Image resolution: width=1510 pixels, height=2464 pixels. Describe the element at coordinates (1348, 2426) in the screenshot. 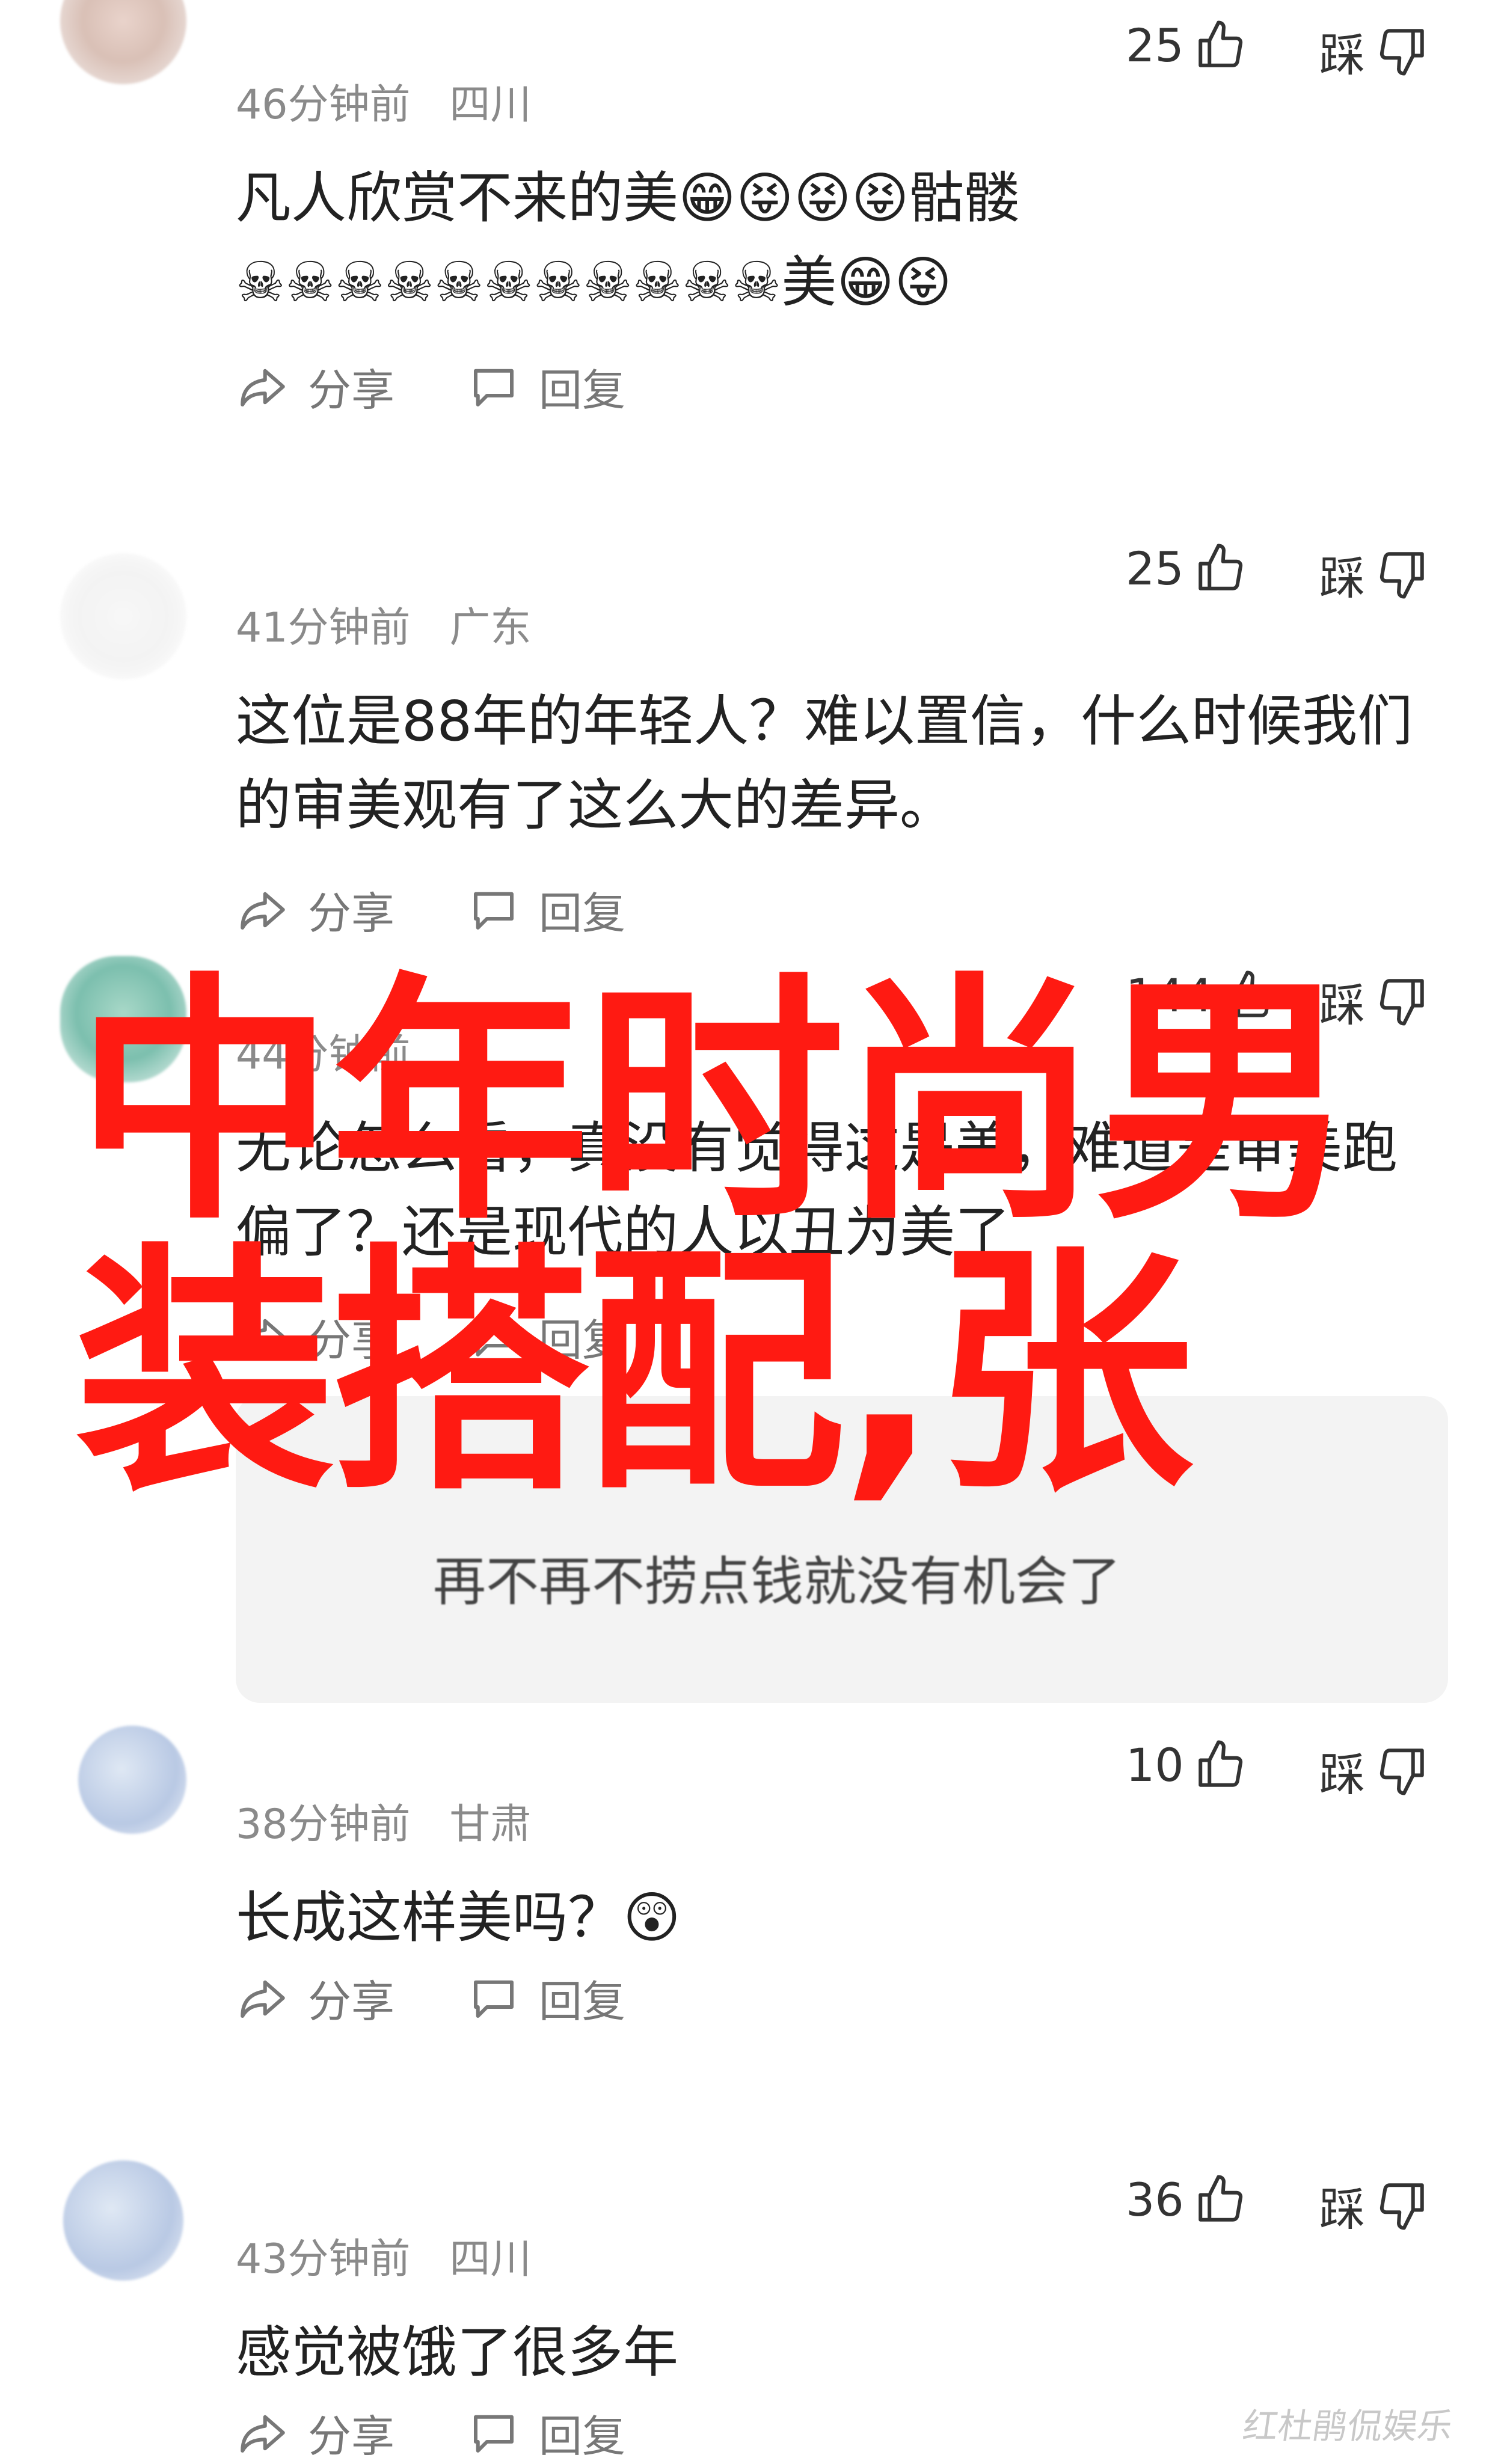

I see `watermark: 红杜鹃侃娱乐` at that location.